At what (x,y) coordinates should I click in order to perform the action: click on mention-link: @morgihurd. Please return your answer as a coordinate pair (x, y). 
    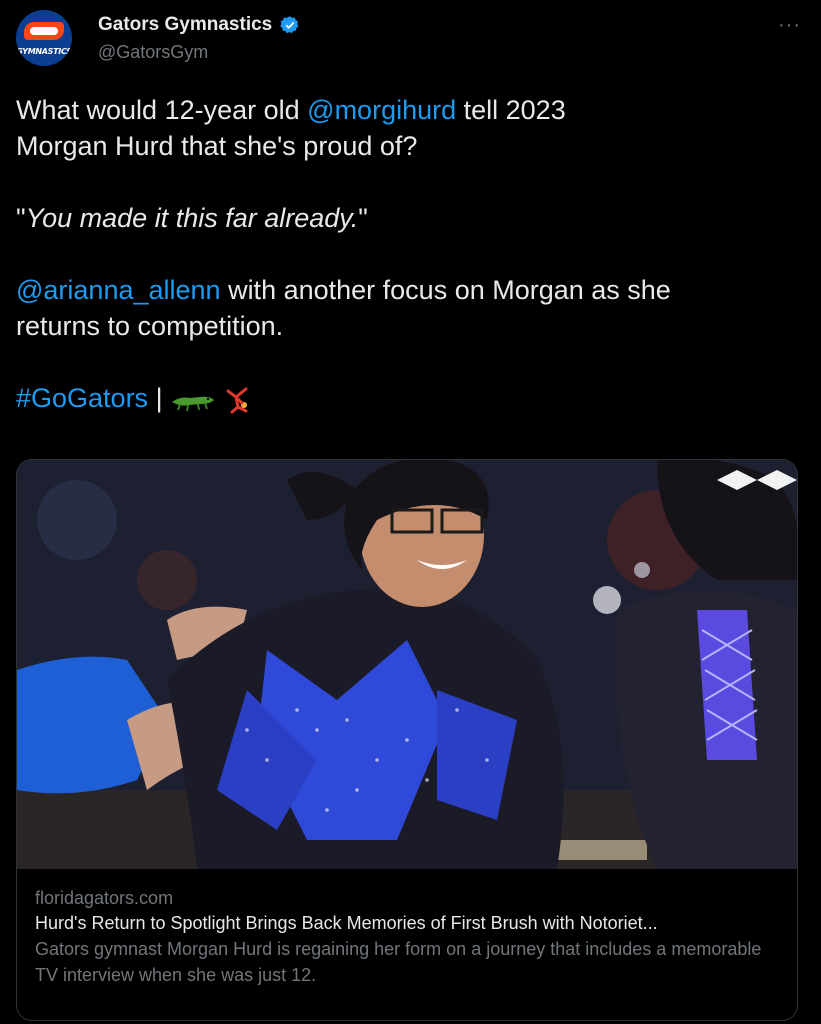
    Looking at the image, I should click on (381, 110).